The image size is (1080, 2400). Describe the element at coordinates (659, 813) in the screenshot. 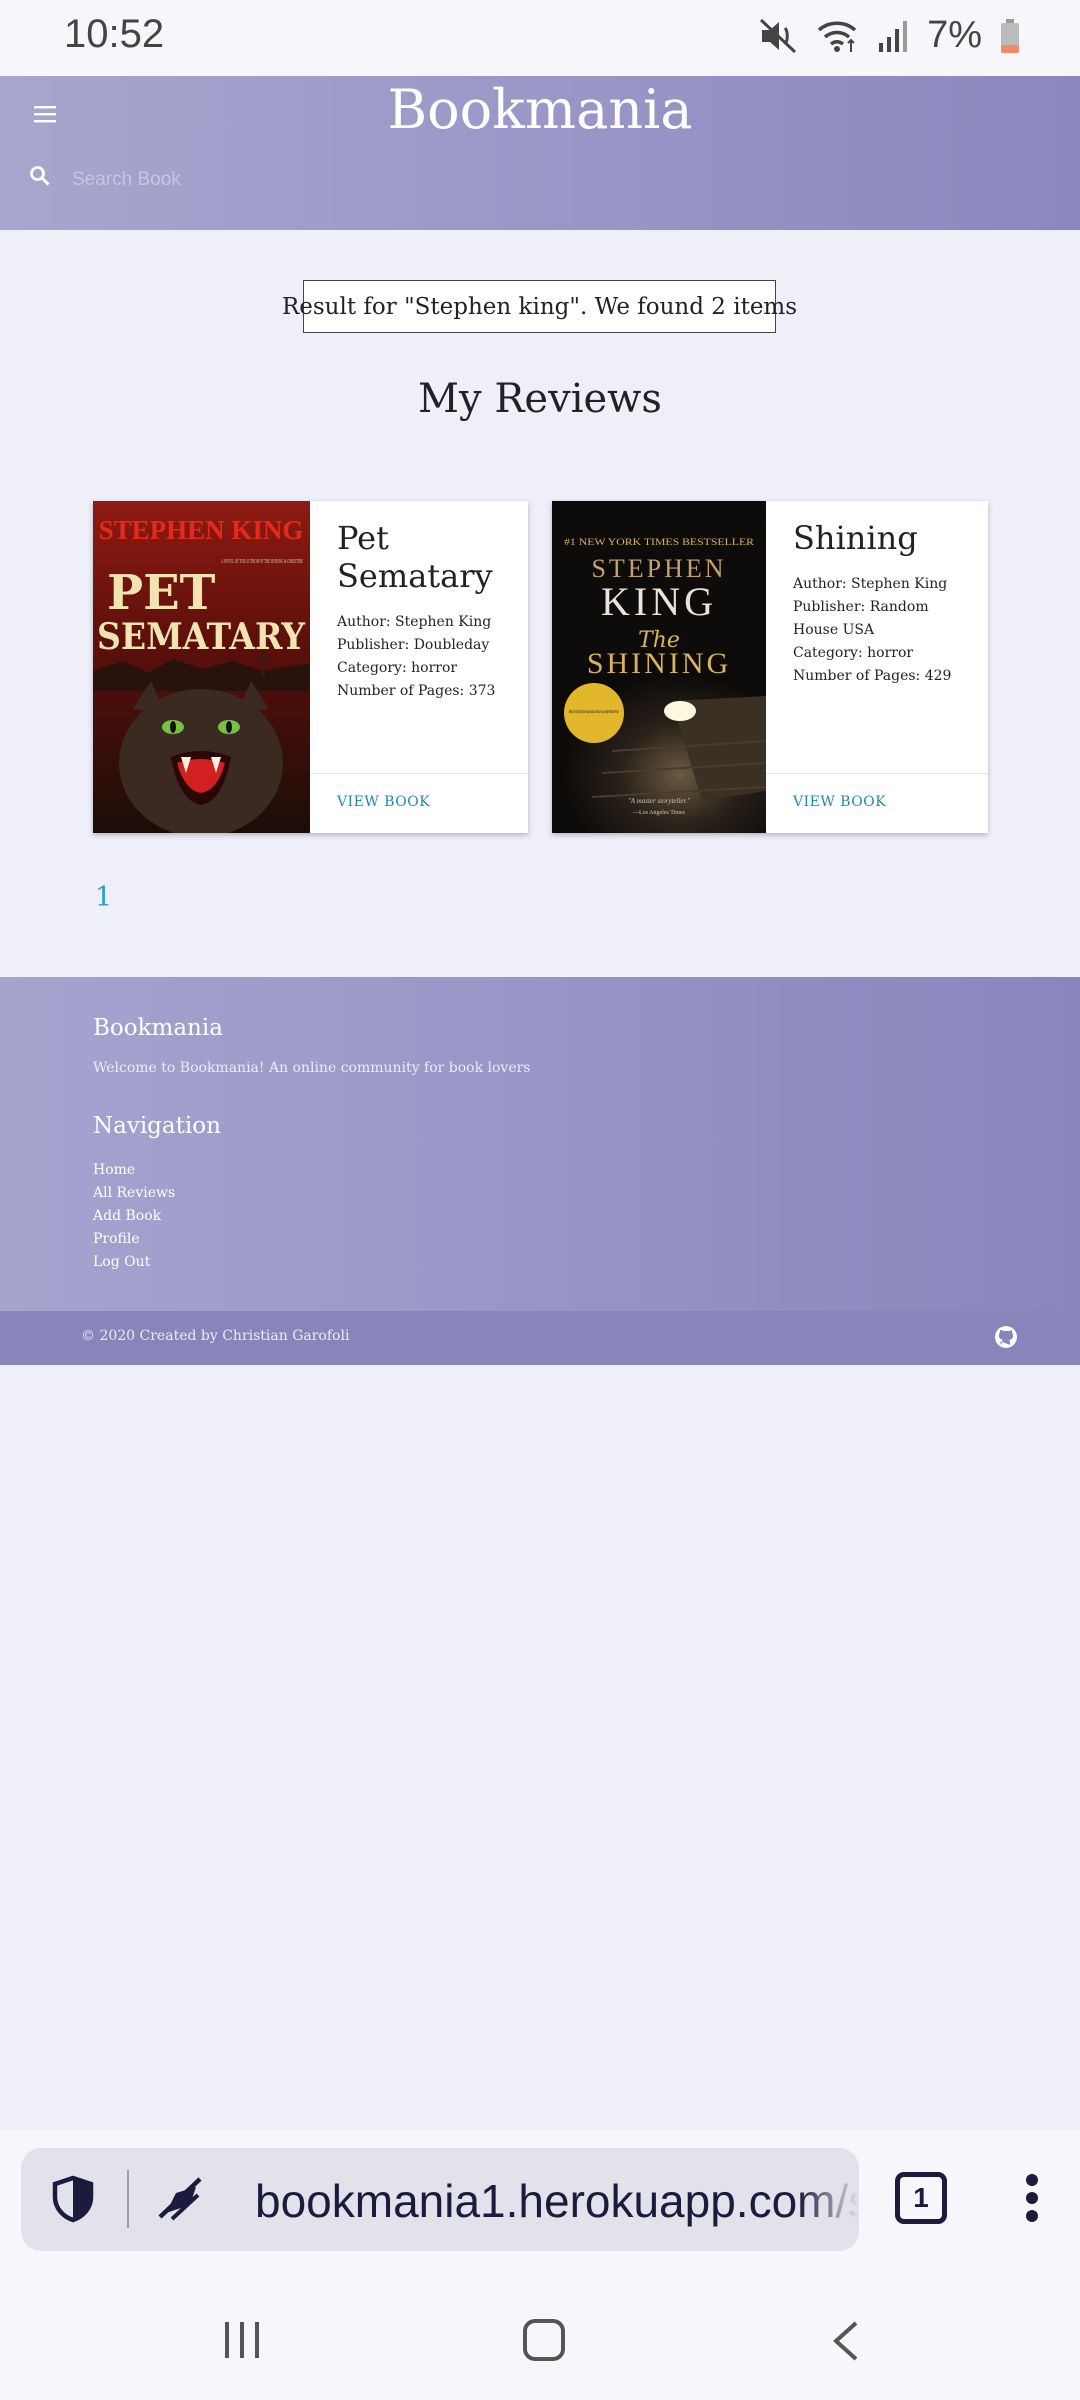

I see `cover-quote-source: —Los Angeles Times` at that location.